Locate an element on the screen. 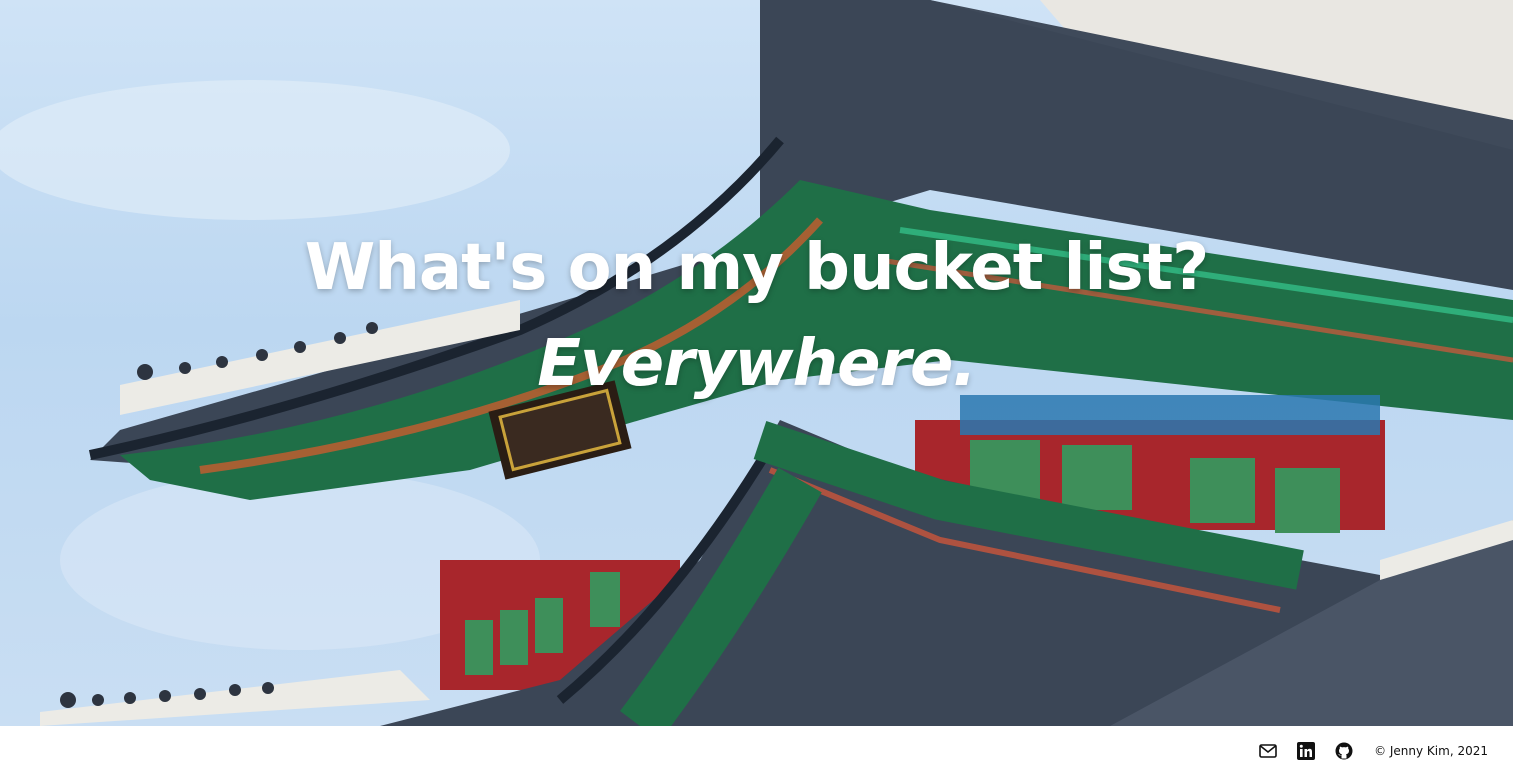  headline-question: What's on my bucket list? is located at coordinates (757, 268).